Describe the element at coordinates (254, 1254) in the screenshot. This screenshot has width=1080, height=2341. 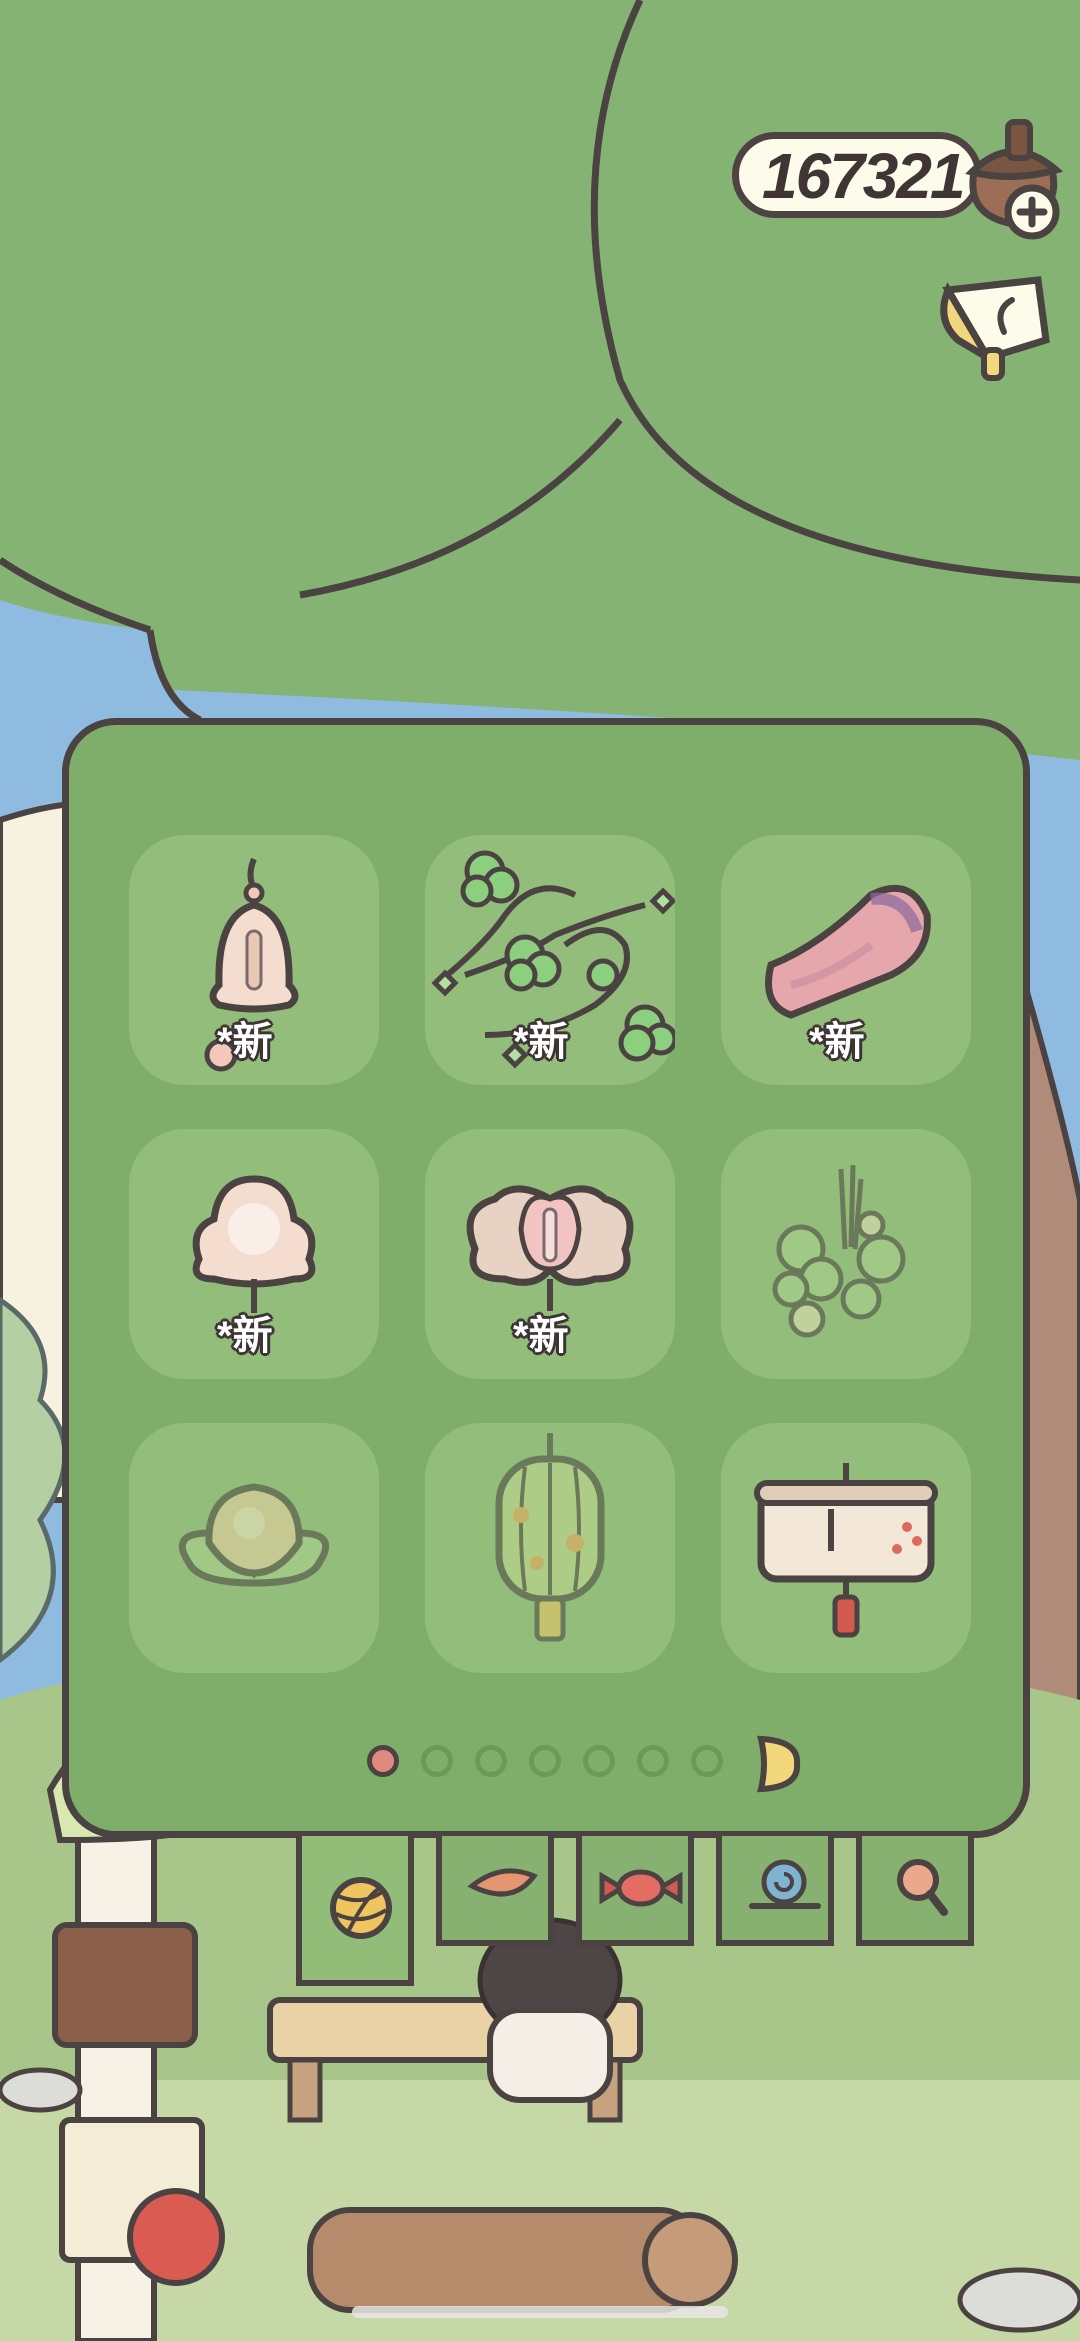
I see `item-slot-4: *新` at that location.